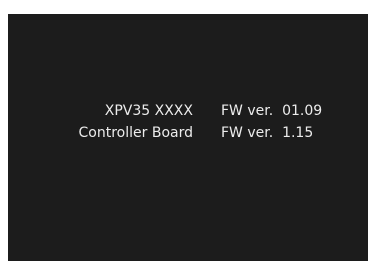  I want to click on firmware-version-text: FW ver. 1.15, so click(267, 133).